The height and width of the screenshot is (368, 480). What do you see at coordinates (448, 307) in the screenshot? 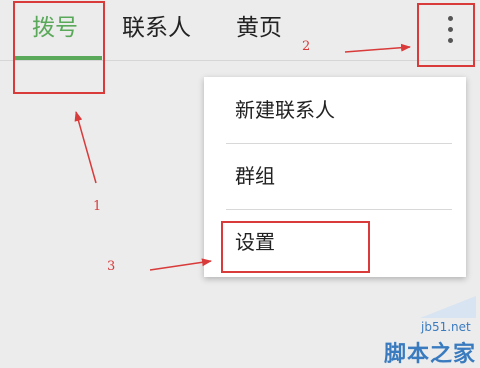
I see `watermark-triangle-icon` at bounding box center [448, 307].